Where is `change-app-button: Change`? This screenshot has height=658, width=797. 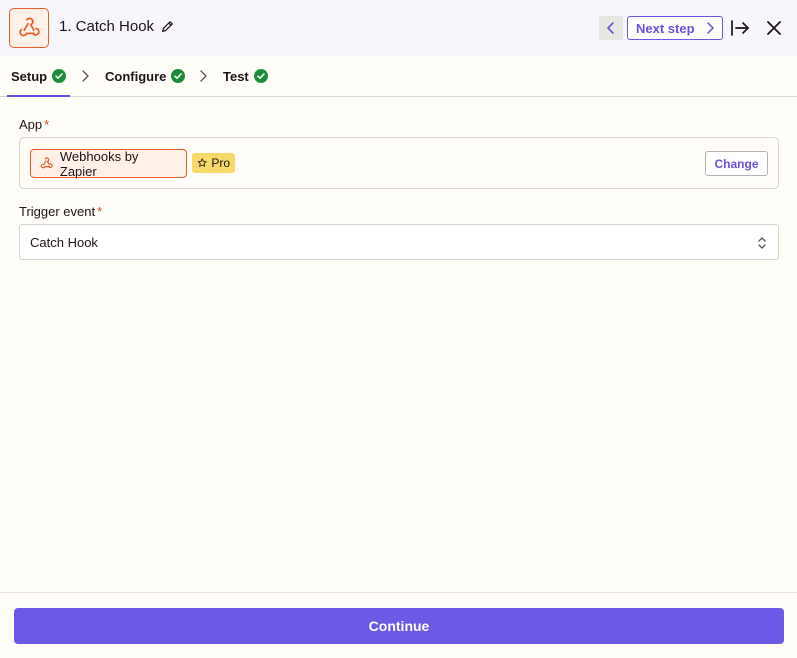 change-app-button: Change is located at coordinates (736, 163).